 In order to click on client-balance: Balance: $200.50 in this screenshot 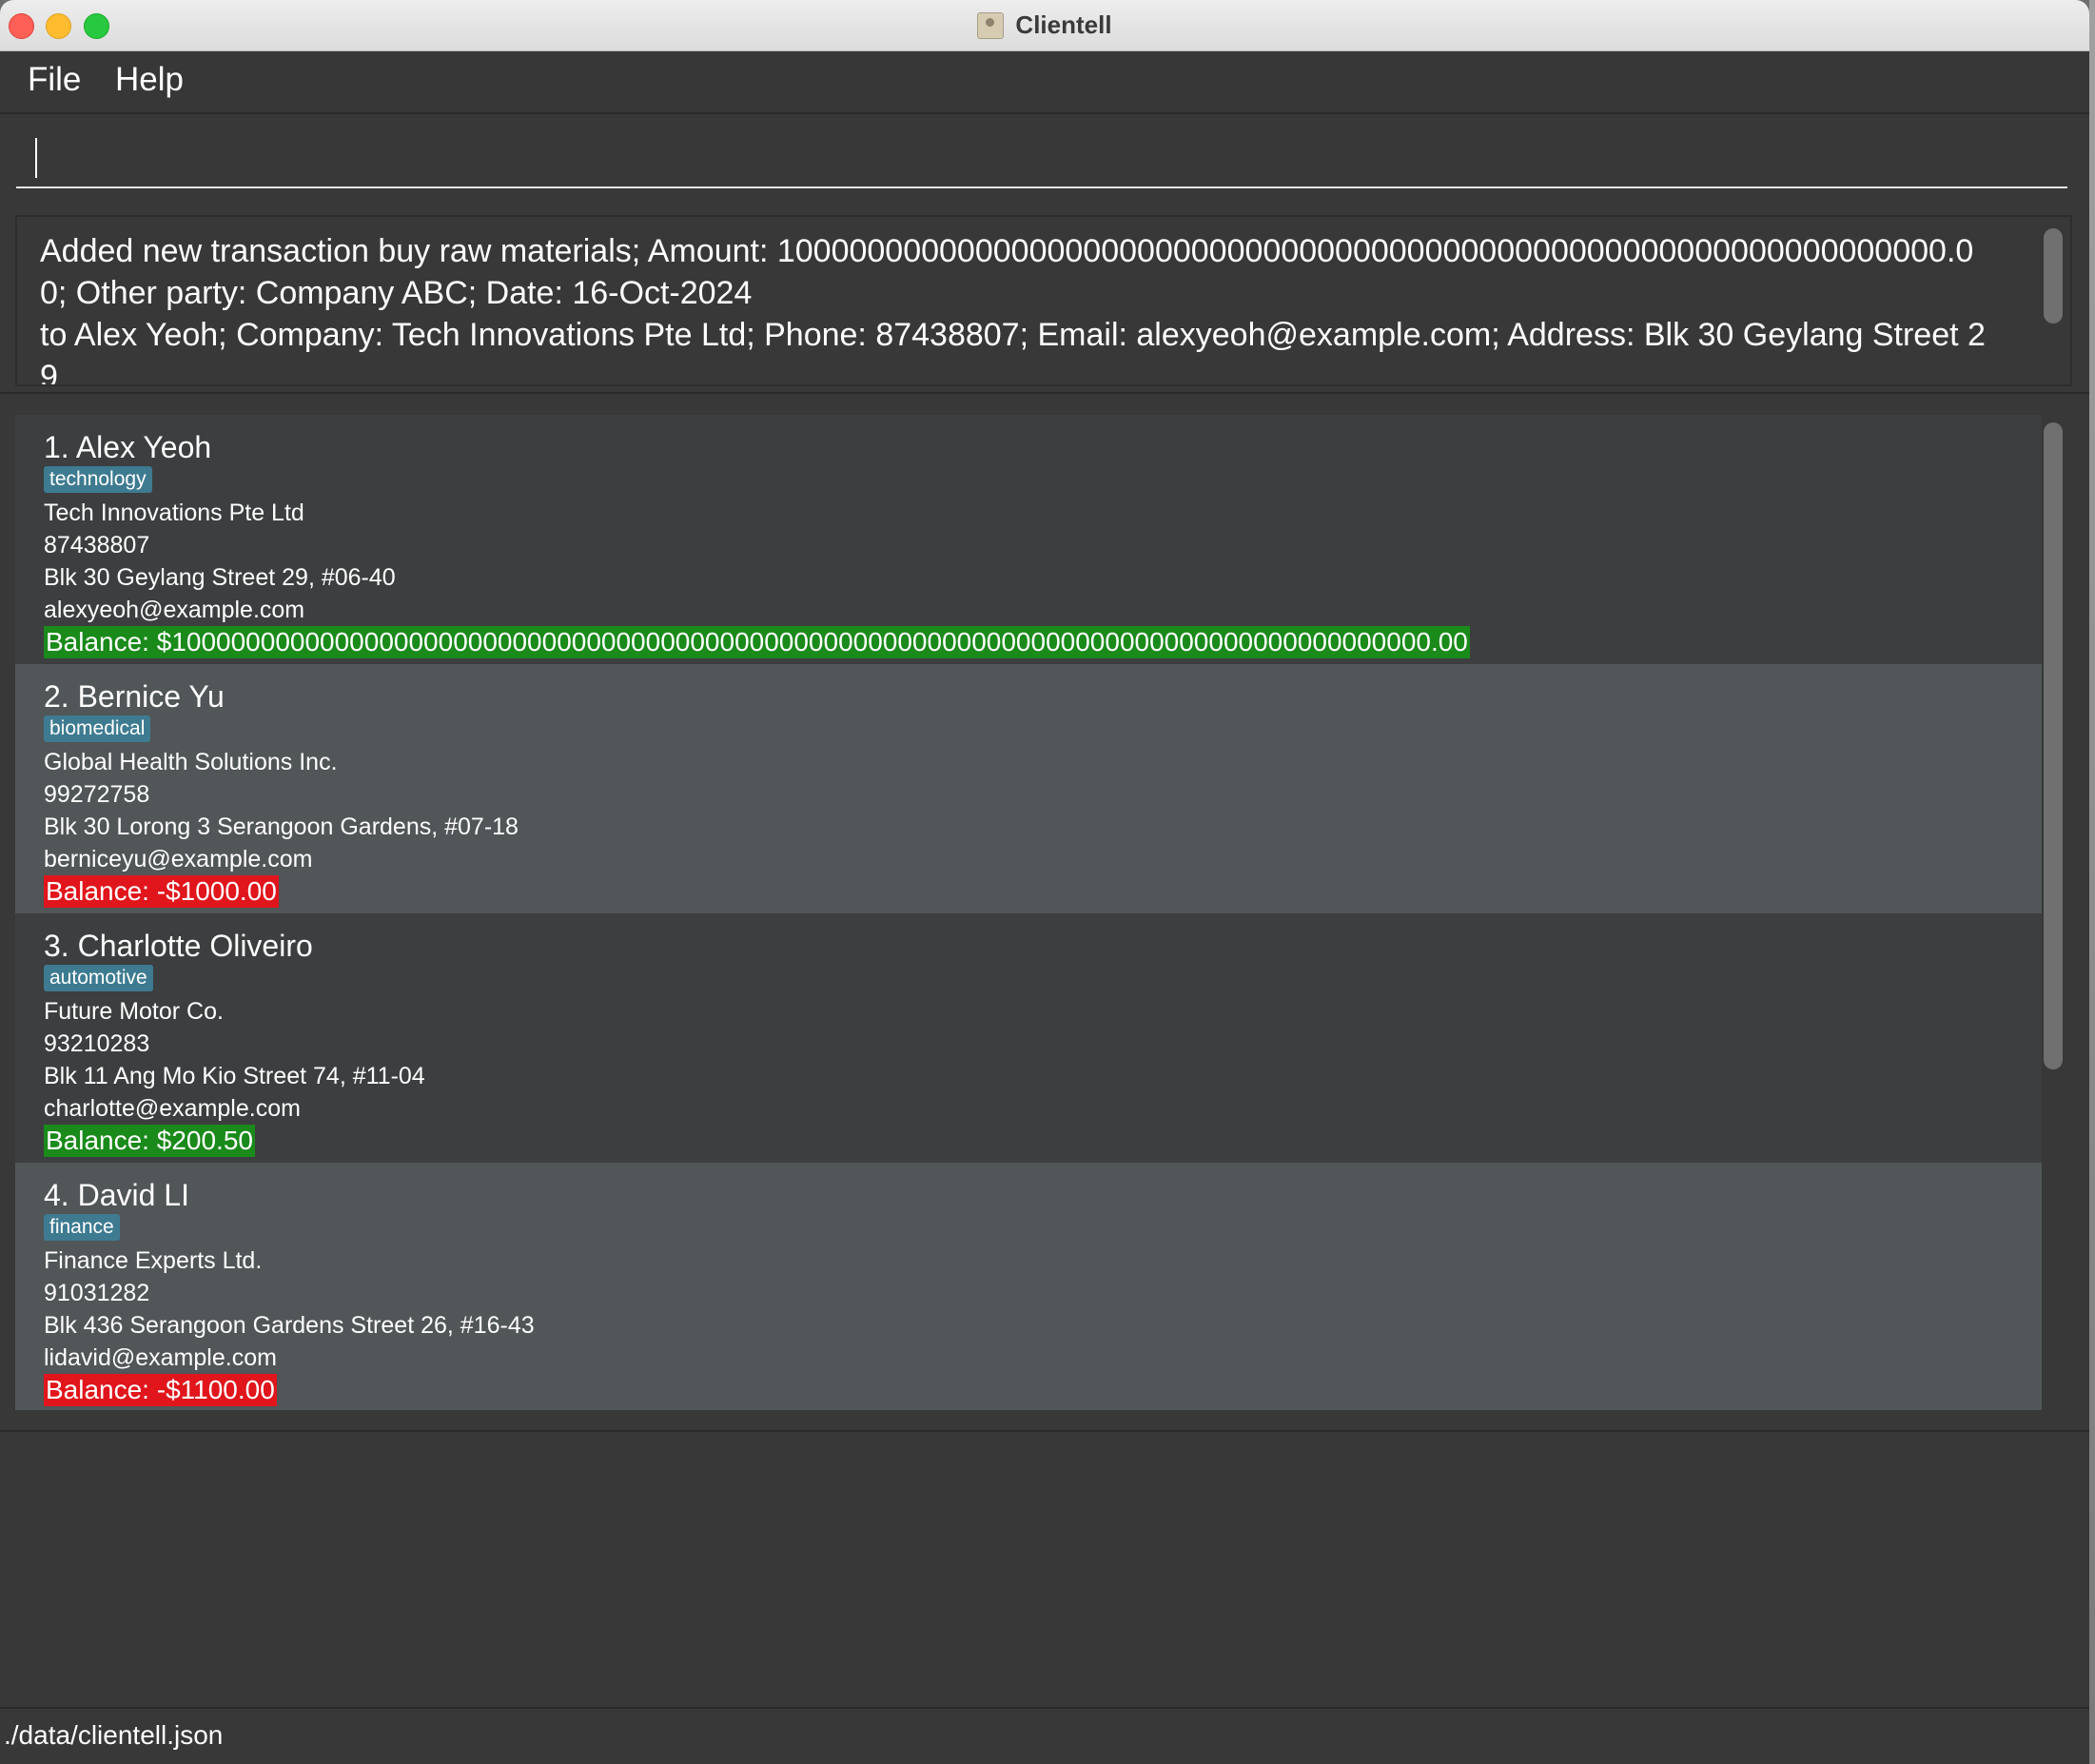, I will do `click(150, 1141)`.